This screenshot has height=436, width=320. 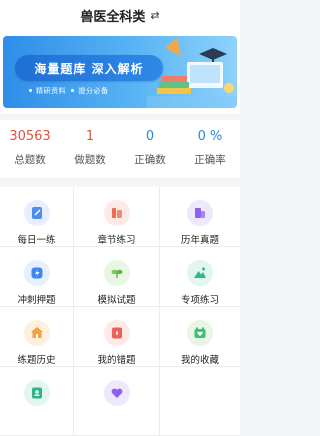 What do you see at coordinates (116, 240) in the screenshot?
I see `menu-label: 章节练习` at bounding box center [116, 240].